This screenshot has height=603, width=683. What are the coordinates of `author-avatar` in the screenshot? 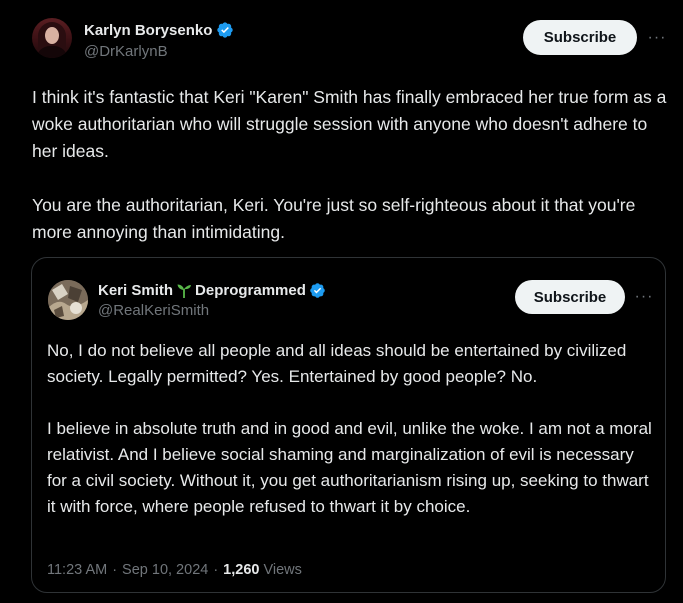 It's located at (52, 38).